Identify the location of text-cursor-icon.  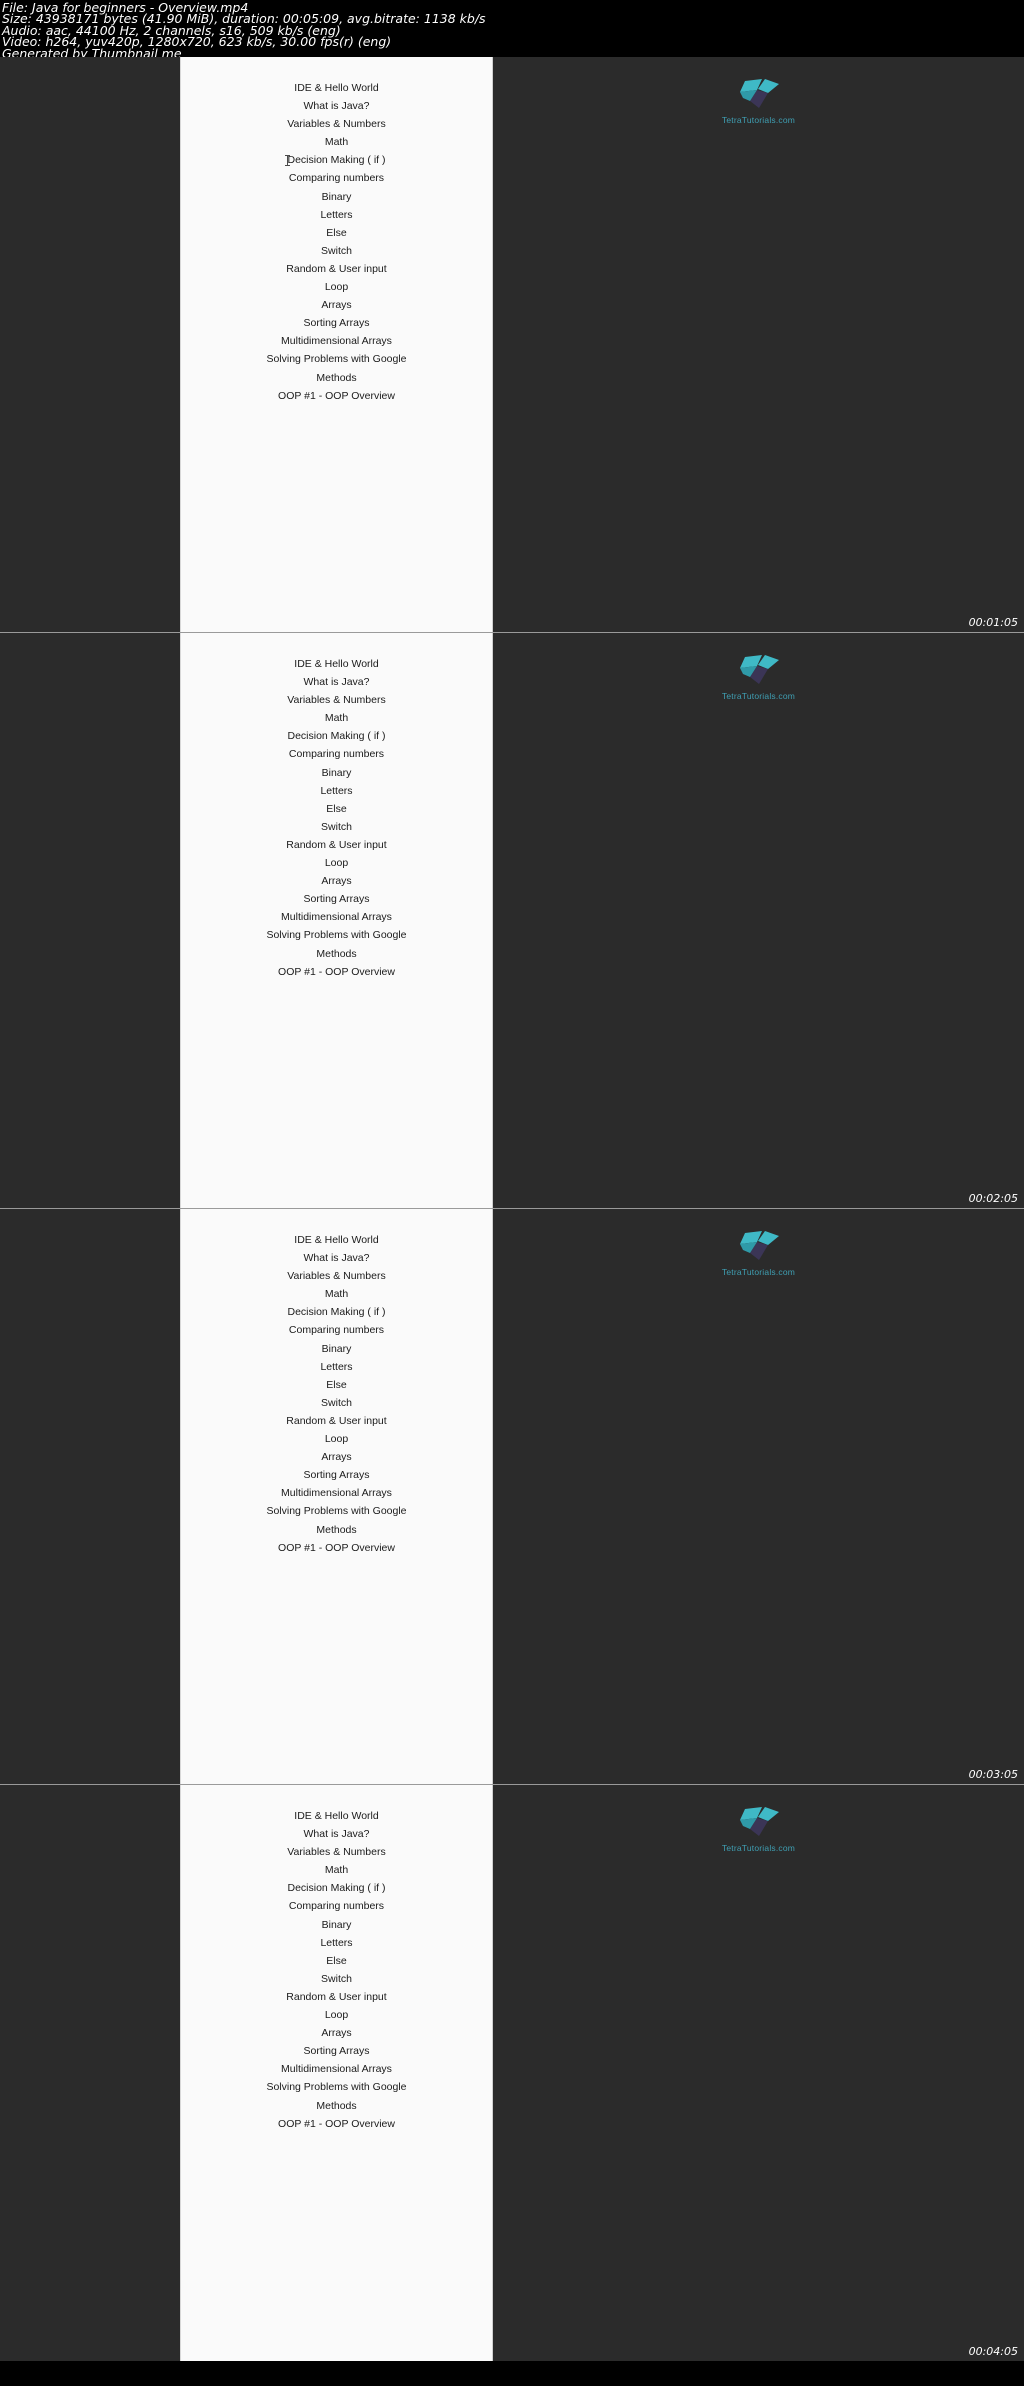
(287, 160).